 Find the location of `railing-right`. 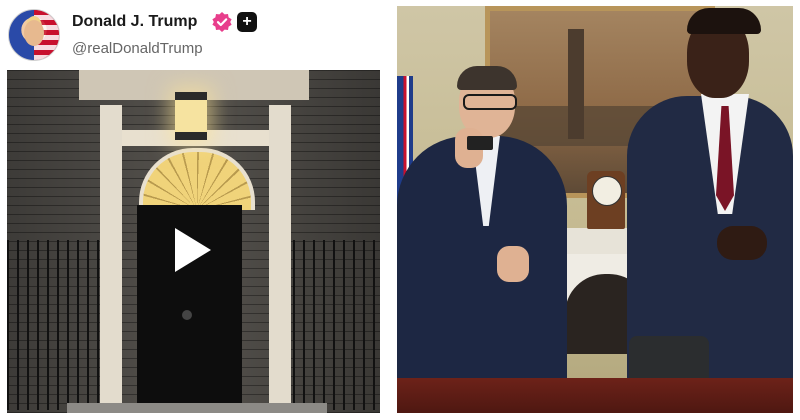

railing-right is located at coordinates (336, 325).